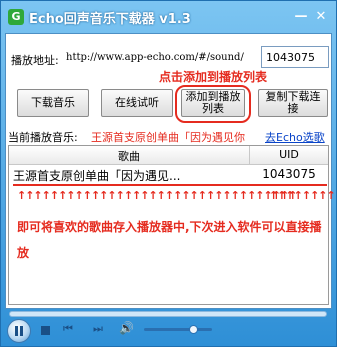 The image size is (337, 347). What do you see at coordinates (213, 104) in the screenshot?
I see `annotation-highlight-ring` at bounding box center [213, 104].